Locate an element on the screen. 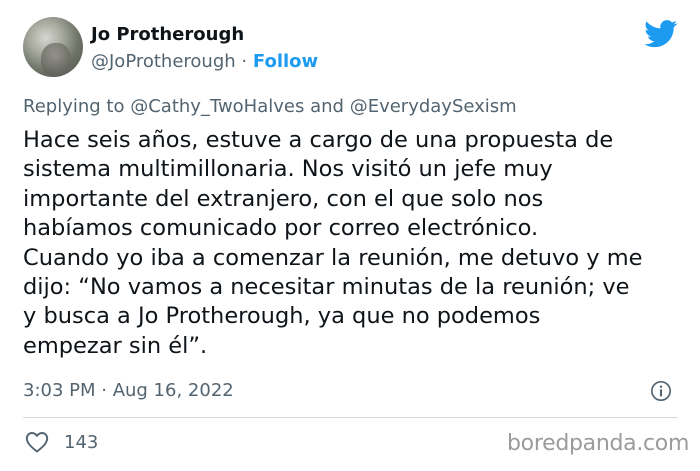 The image size is (700, 471). reply-conjunction: and is located at coordinates (327, 106).